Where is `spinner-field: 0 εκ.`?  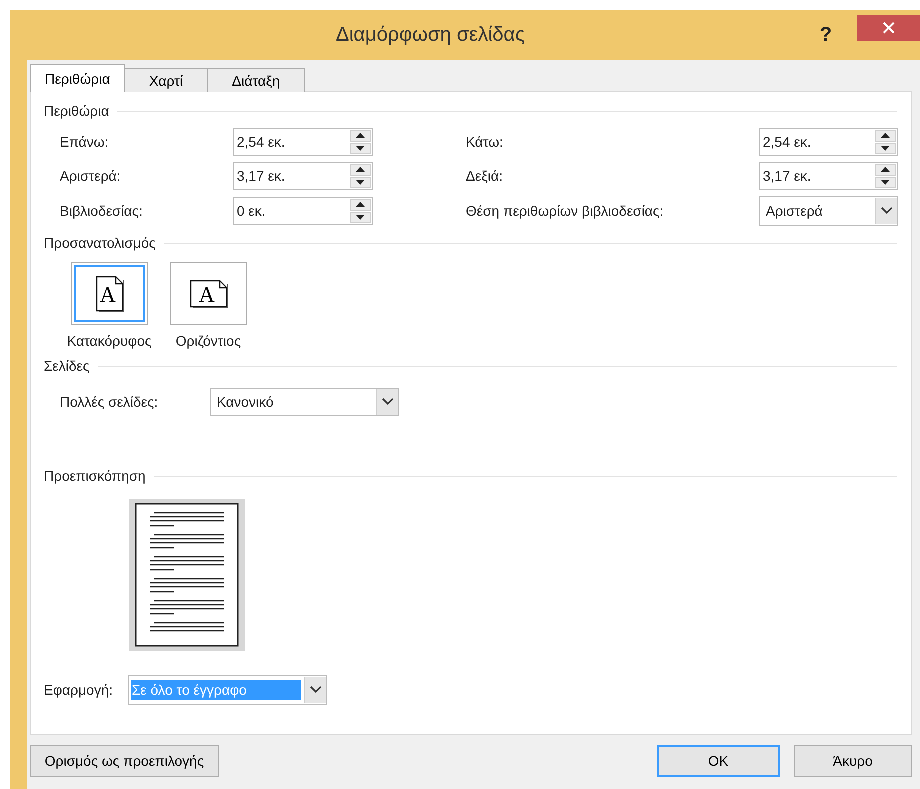 spinner-field: 0 εκ. is located at coordinates (303, 211).